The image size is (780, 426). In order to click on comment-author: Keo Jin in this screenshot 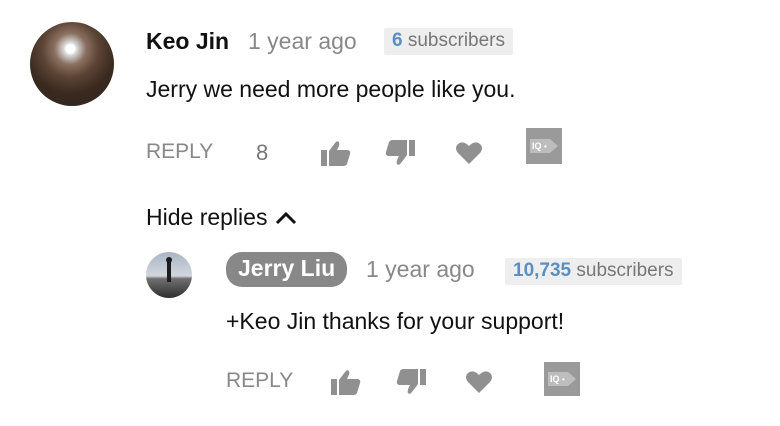, I will do `click(187, 41)`.